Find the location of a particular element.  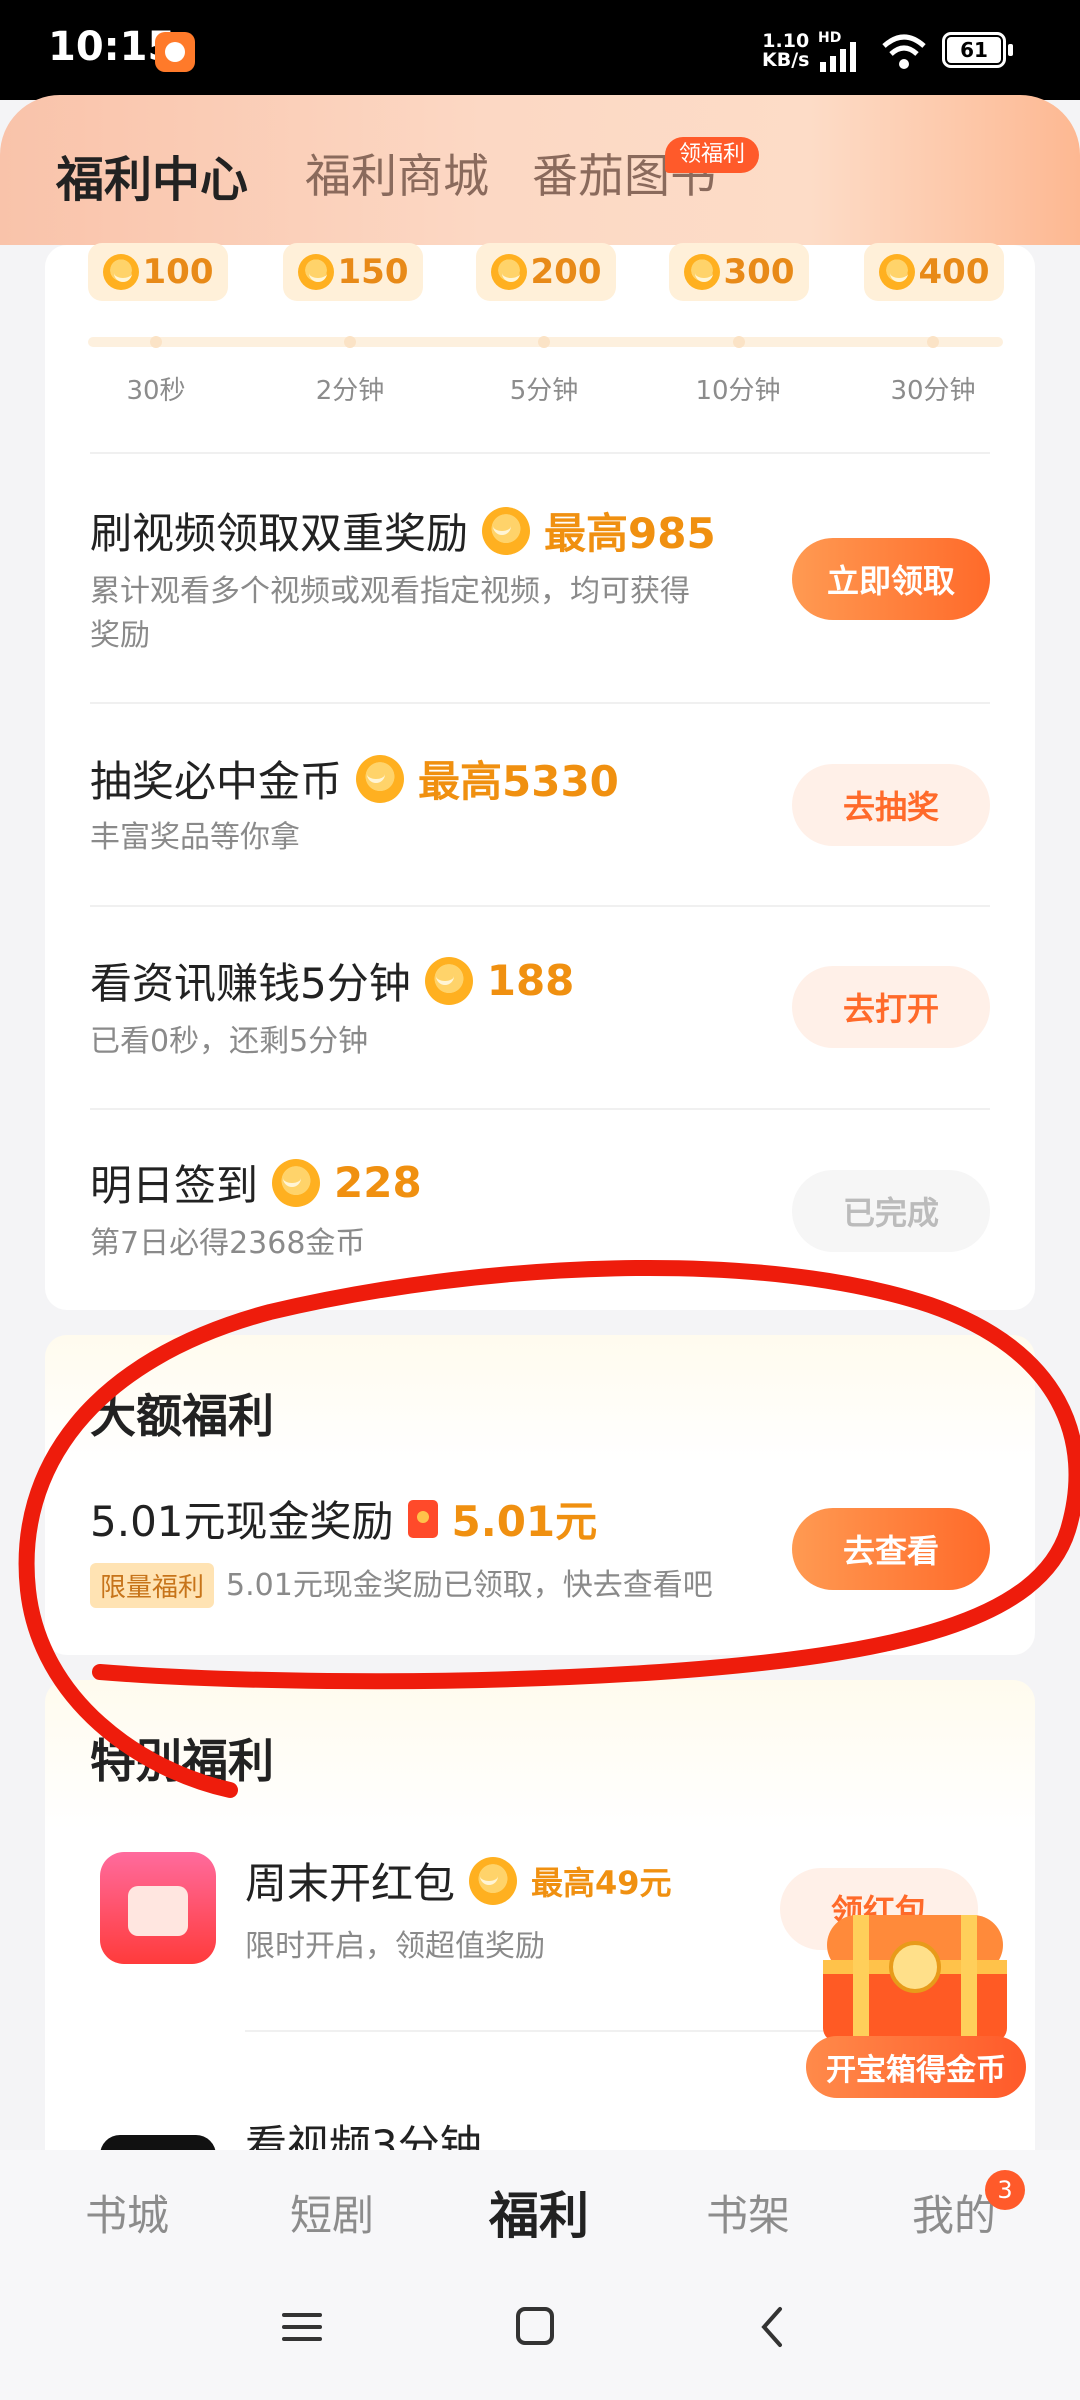

milestone-coins: 400 is located at coordinates (954, 272).